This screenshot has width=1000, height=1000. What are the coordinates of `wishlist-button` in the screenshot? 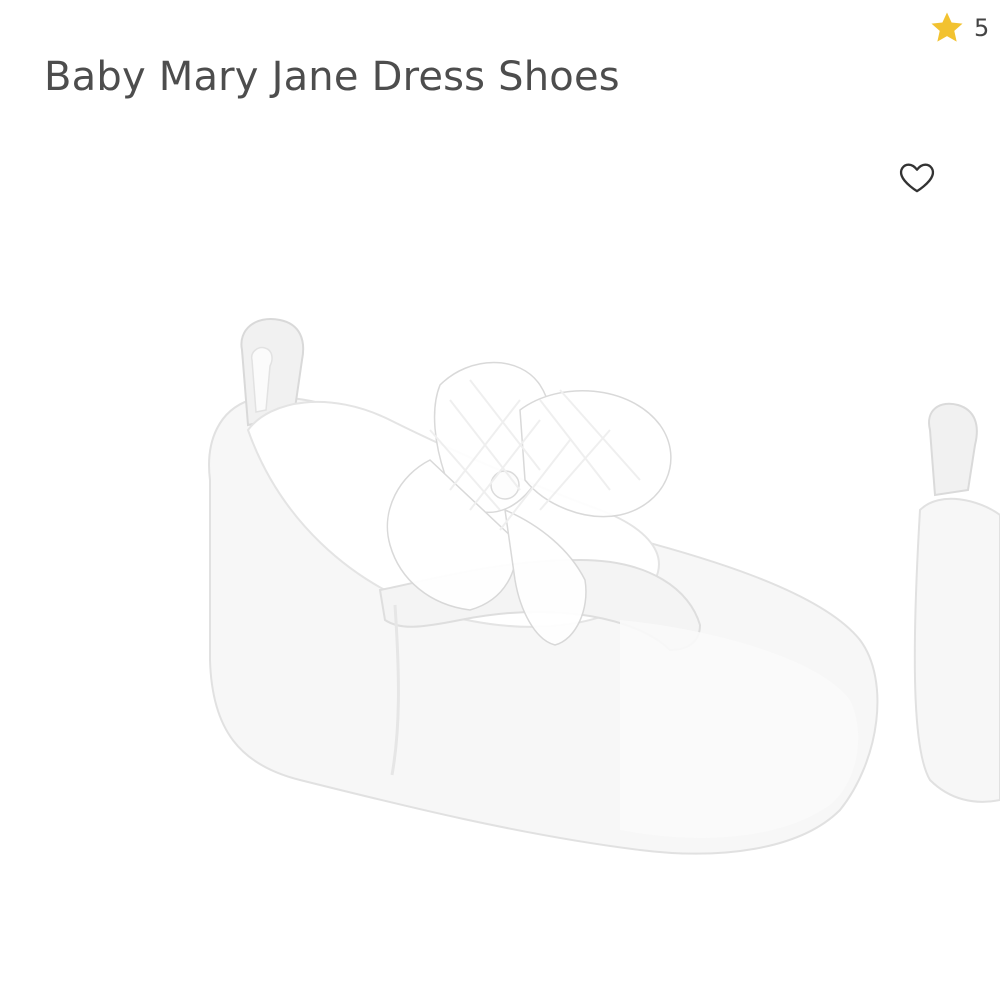 It's located at (917, 179).